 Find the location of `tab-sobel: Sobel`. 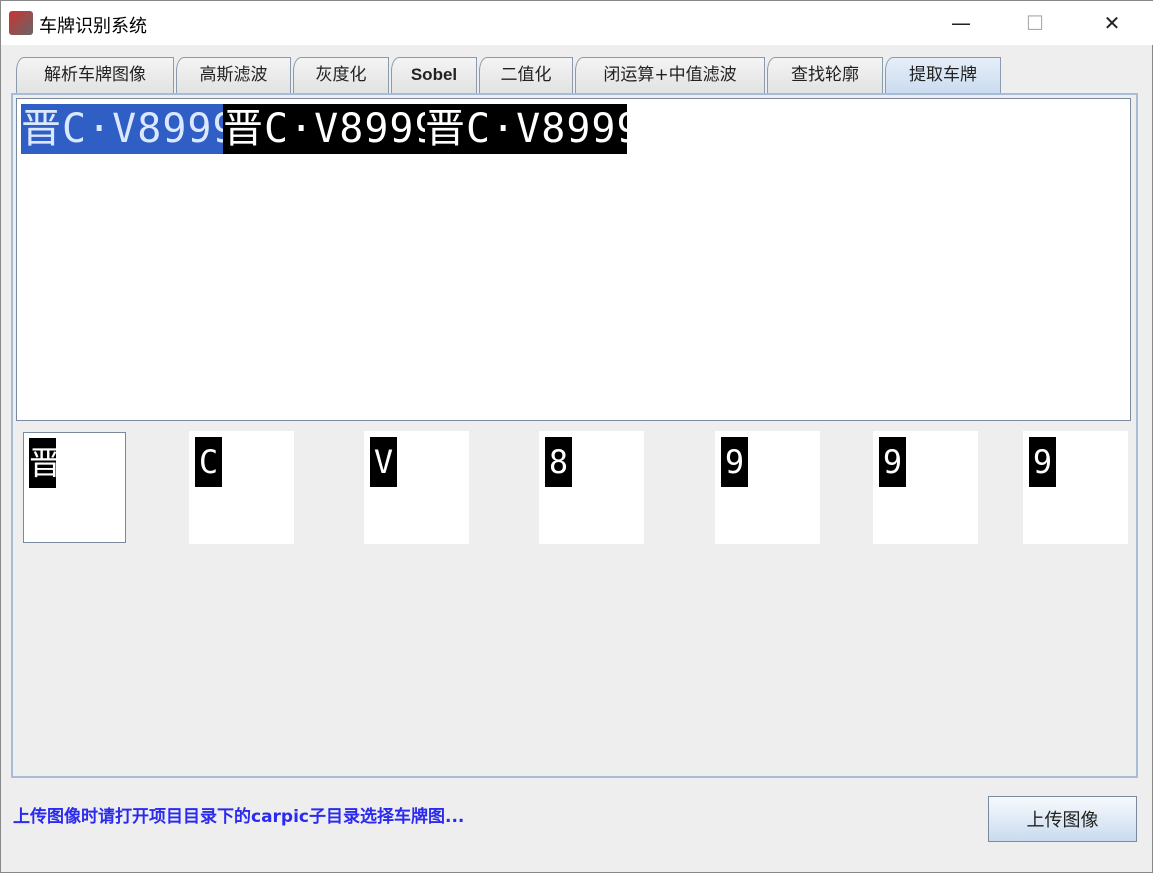

tab-sobel: Sobel is located at coordinates (434, 75).